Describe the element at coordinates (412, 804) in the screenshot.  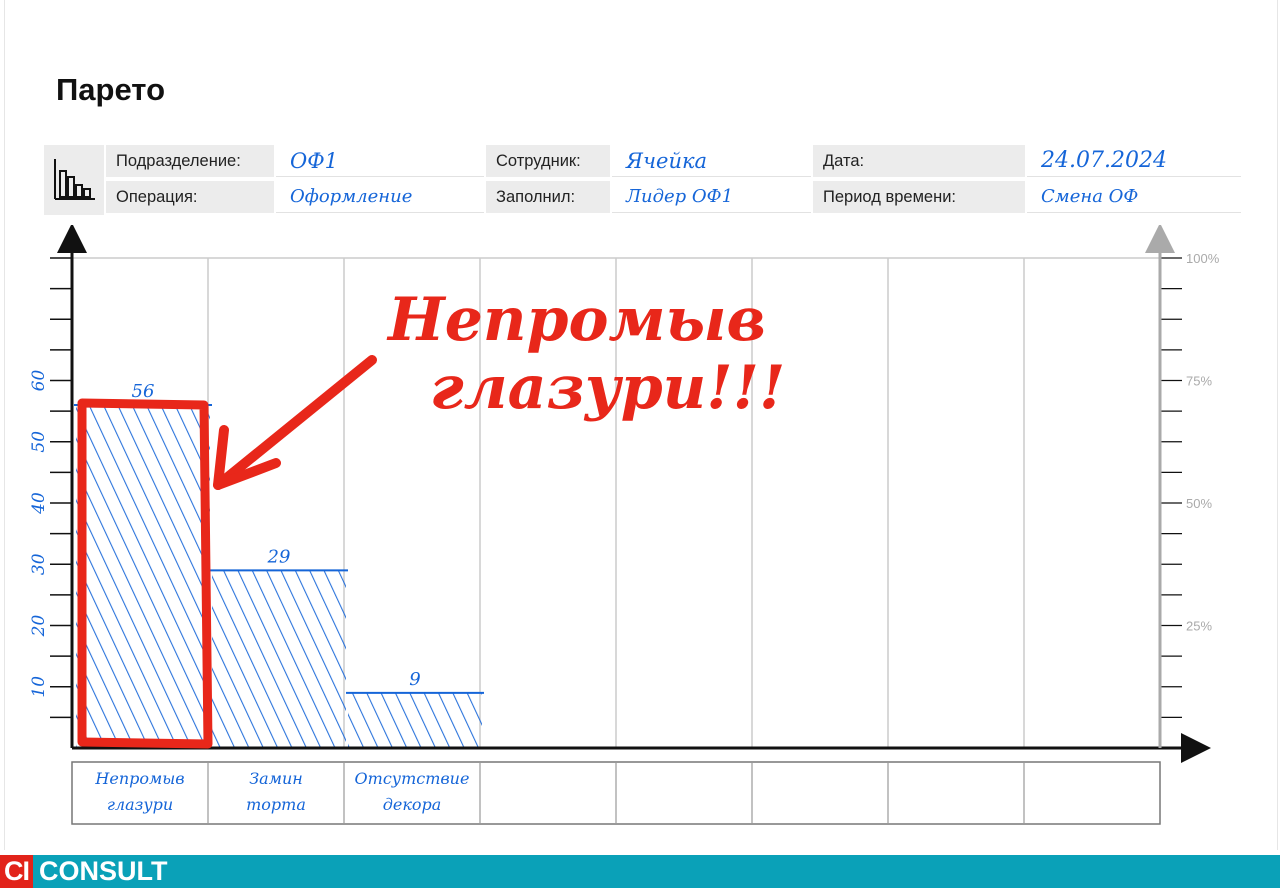
I see `x-tick-label: декора` at that location.